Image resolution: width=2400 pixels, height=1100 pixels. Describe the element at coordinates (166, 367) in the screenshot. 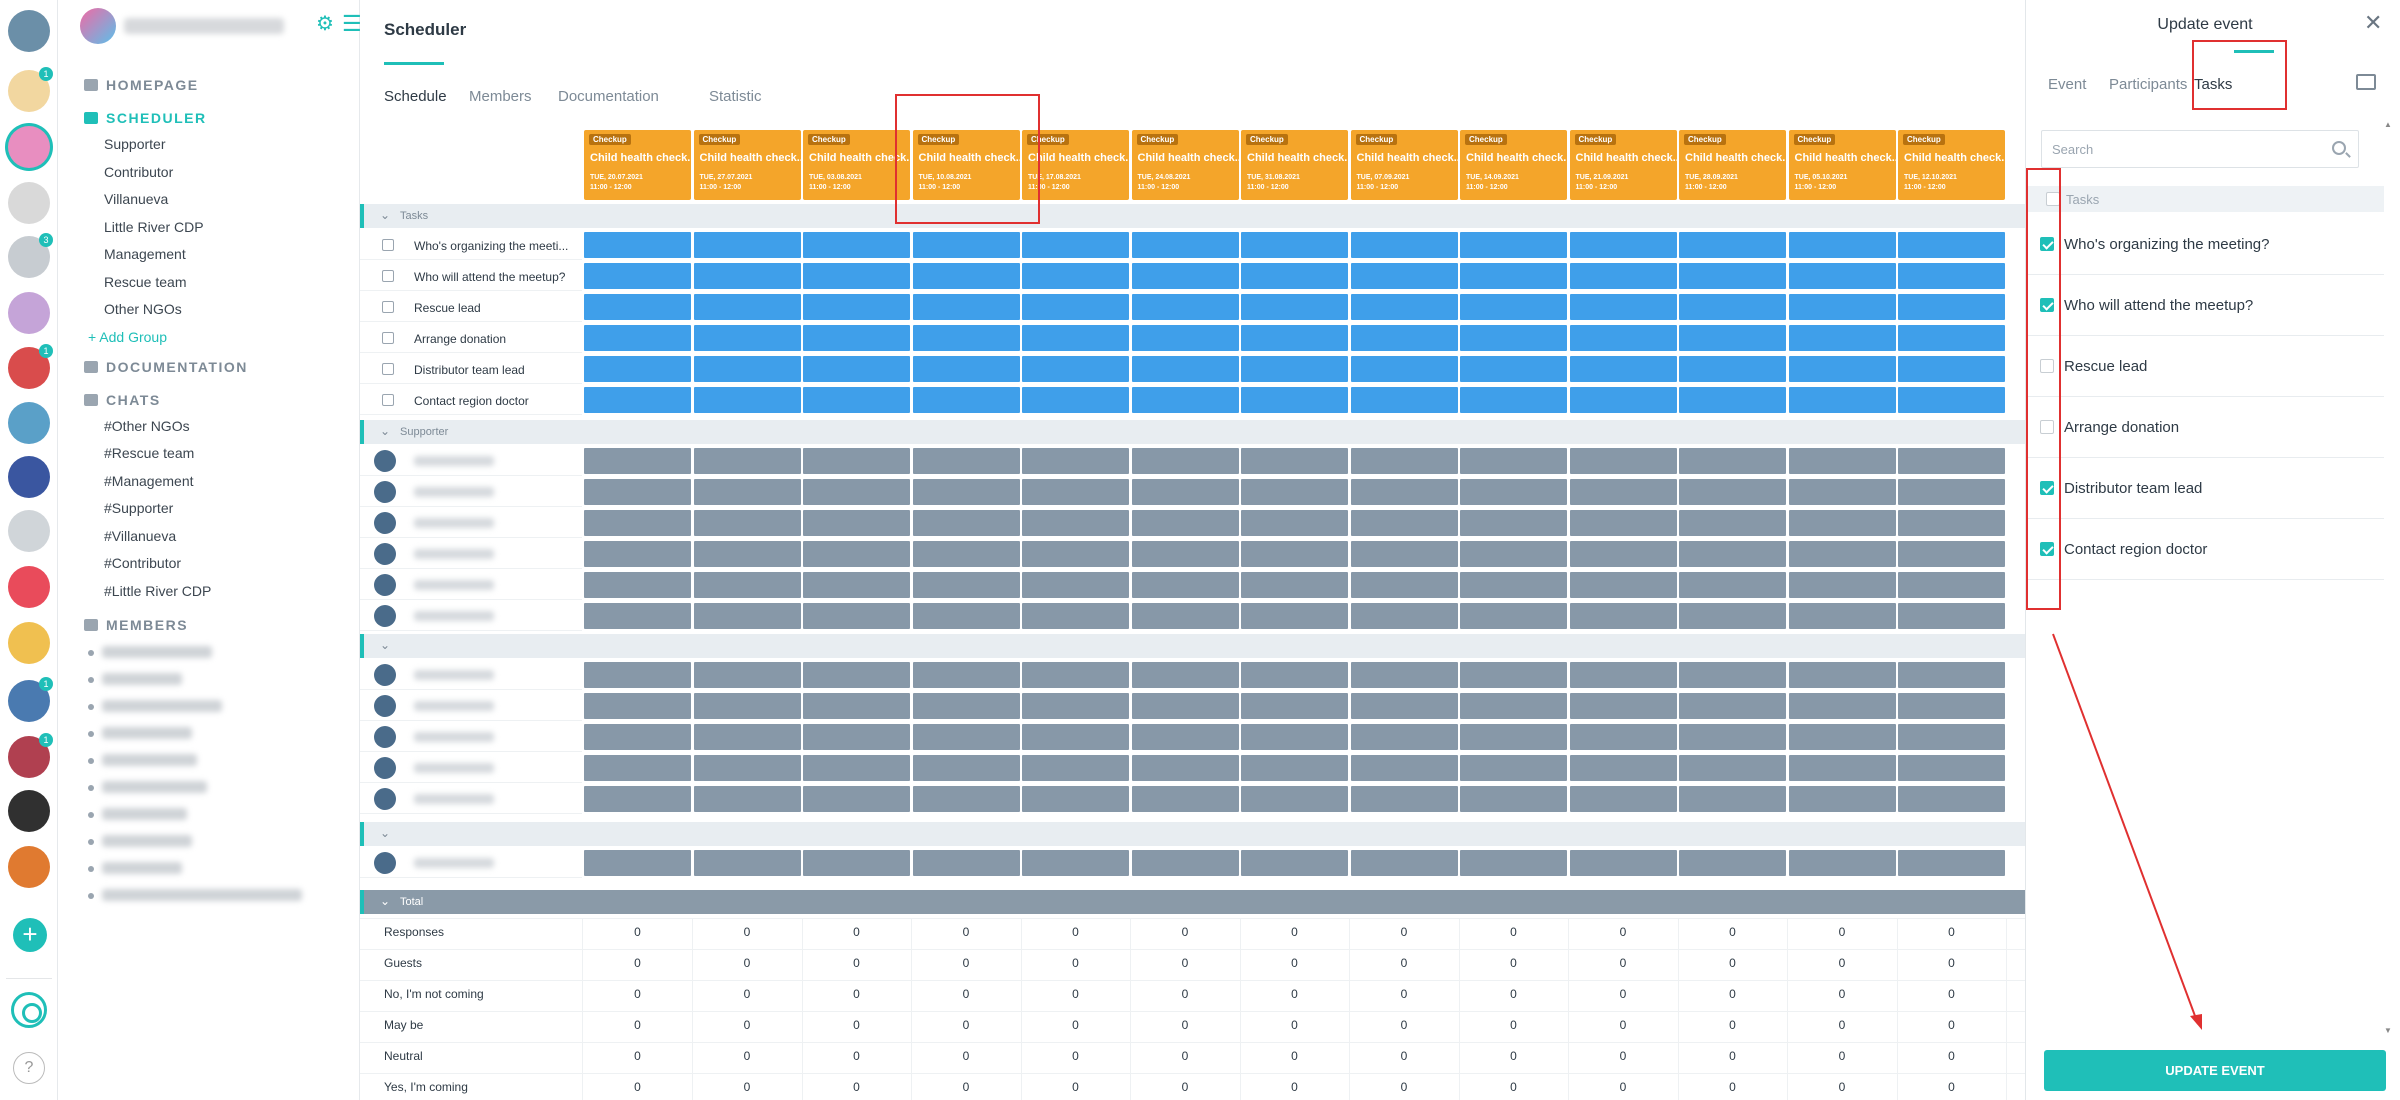

I see `nav-documentation: DOCUMENTATION` at that location.